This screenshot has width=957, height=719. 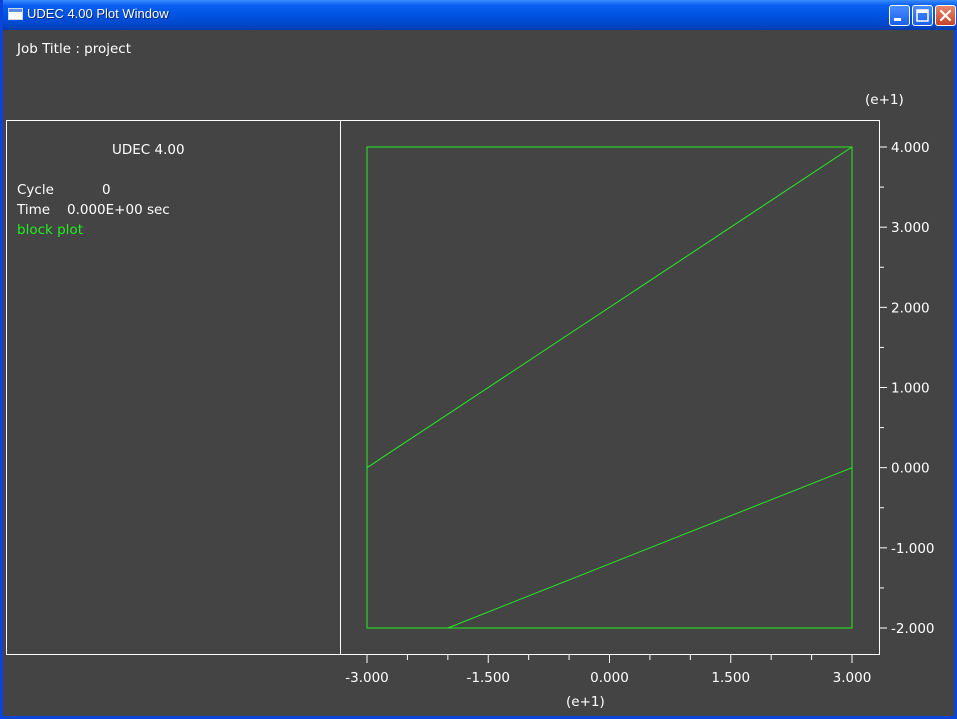 I want to click on y-tick-label: 0.000, so click(x=910, y=469).